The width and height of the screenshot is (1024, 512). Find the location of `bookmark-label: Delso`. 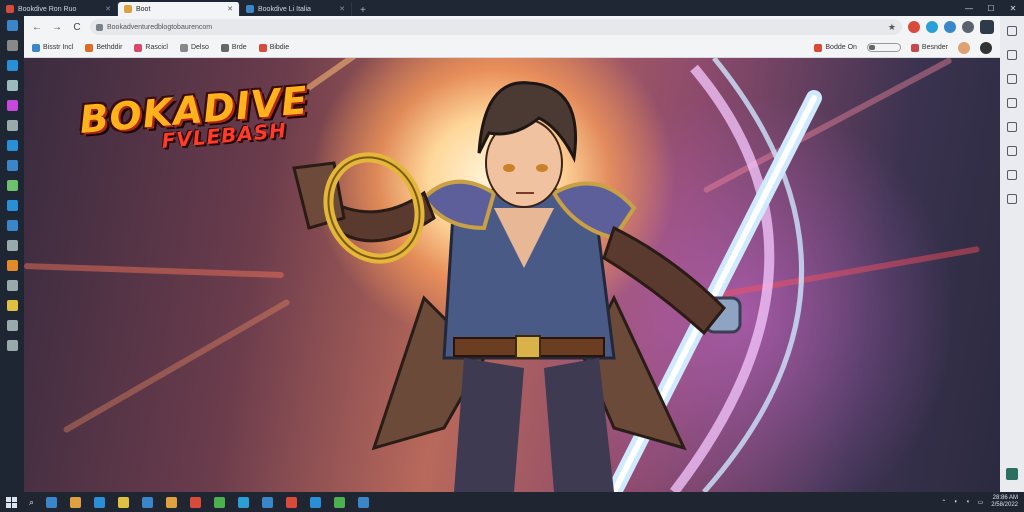

bookmark-label: Delso is located at coordinates (199, 47).